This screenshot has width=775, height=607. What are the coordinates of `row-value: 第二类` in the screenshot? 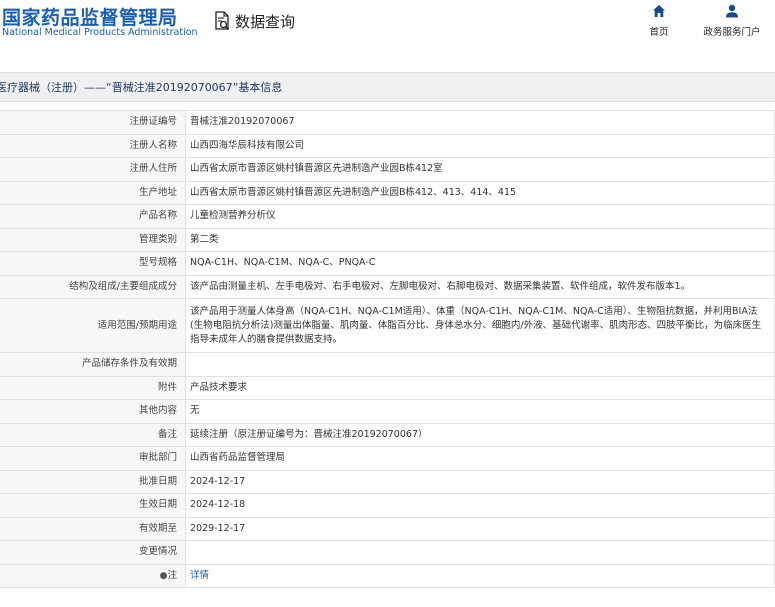 It's located at (480, 239).